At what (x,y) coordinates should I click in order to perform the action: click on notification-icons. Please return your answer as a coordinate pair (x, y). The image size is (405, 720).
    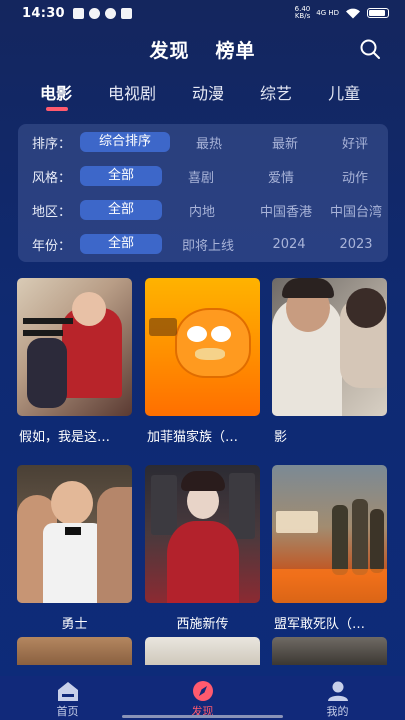
    Looking at the image, I should click on (102, 13).